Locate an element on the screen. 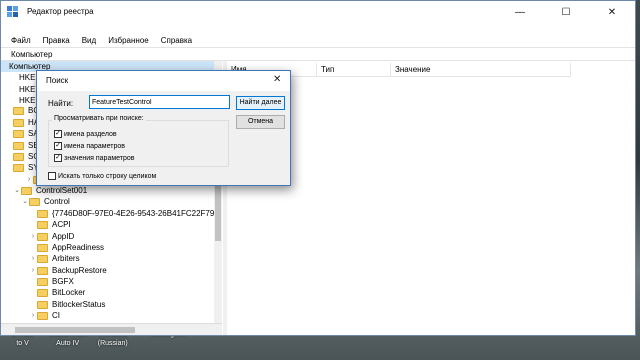 This screenshot has height=360, width=640. option-data-label: значения параметров is located at coordinates (99, 158).